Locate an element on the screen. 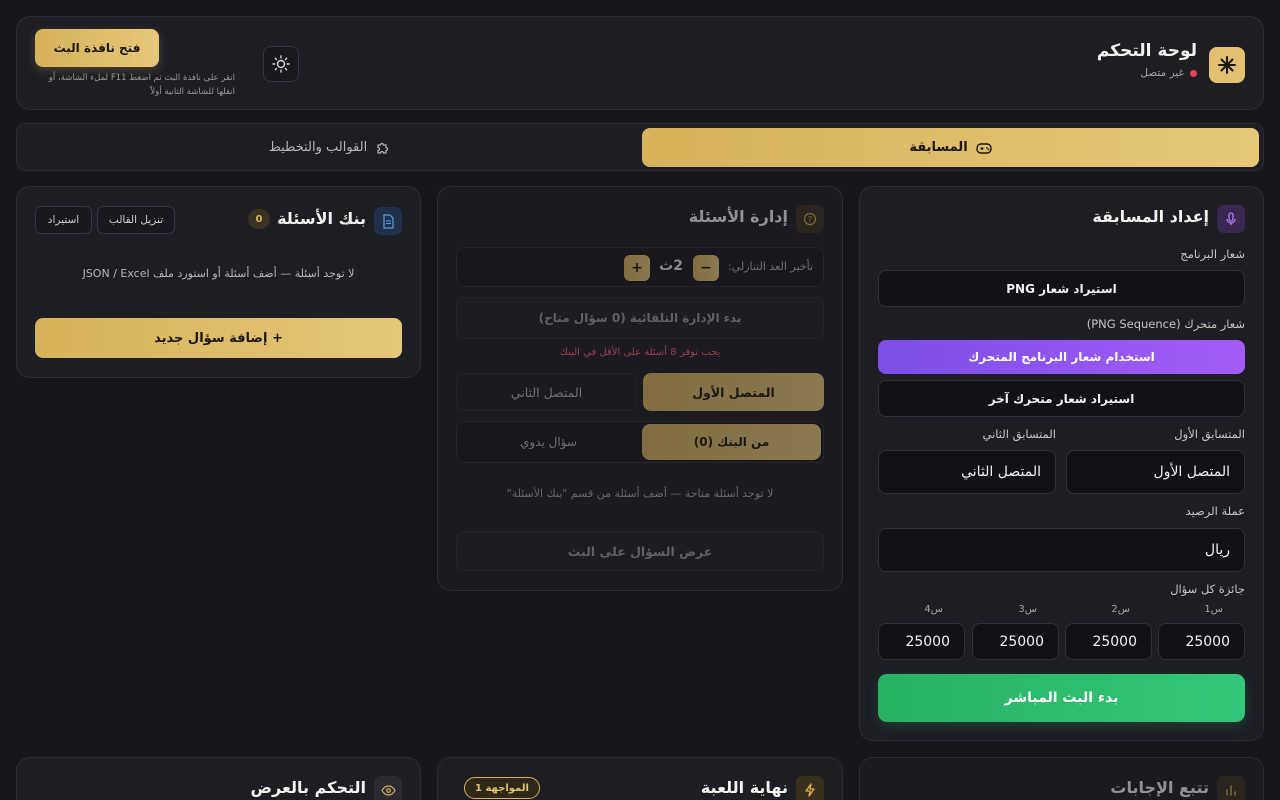 The image size is (1280, 800). questions-mgmt-title: إدارة الأسئلة is located at coordinates (738, 216).